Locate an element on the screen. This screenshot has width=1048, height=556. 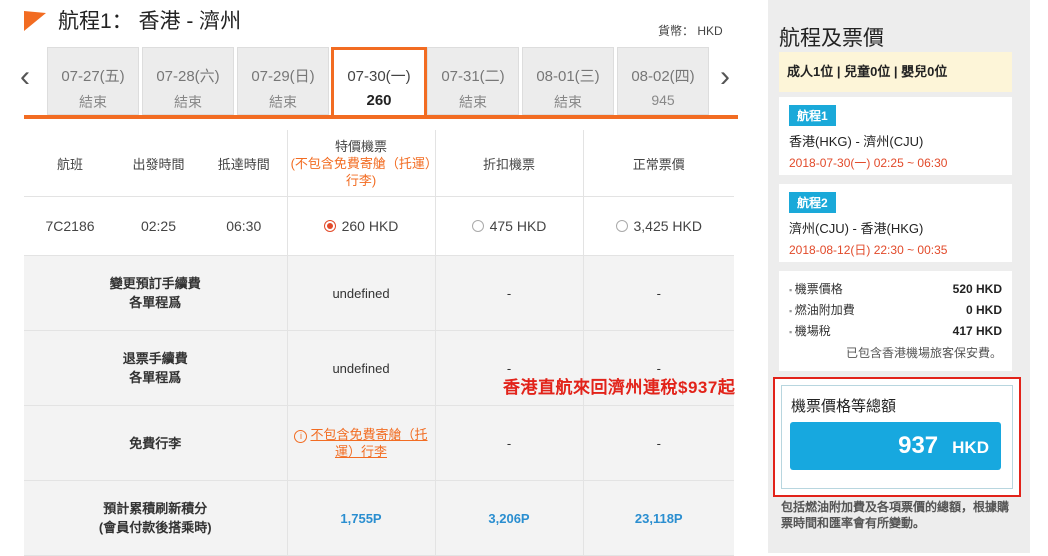
col-depart: 出發時間 is located at coordinates (158, 163).